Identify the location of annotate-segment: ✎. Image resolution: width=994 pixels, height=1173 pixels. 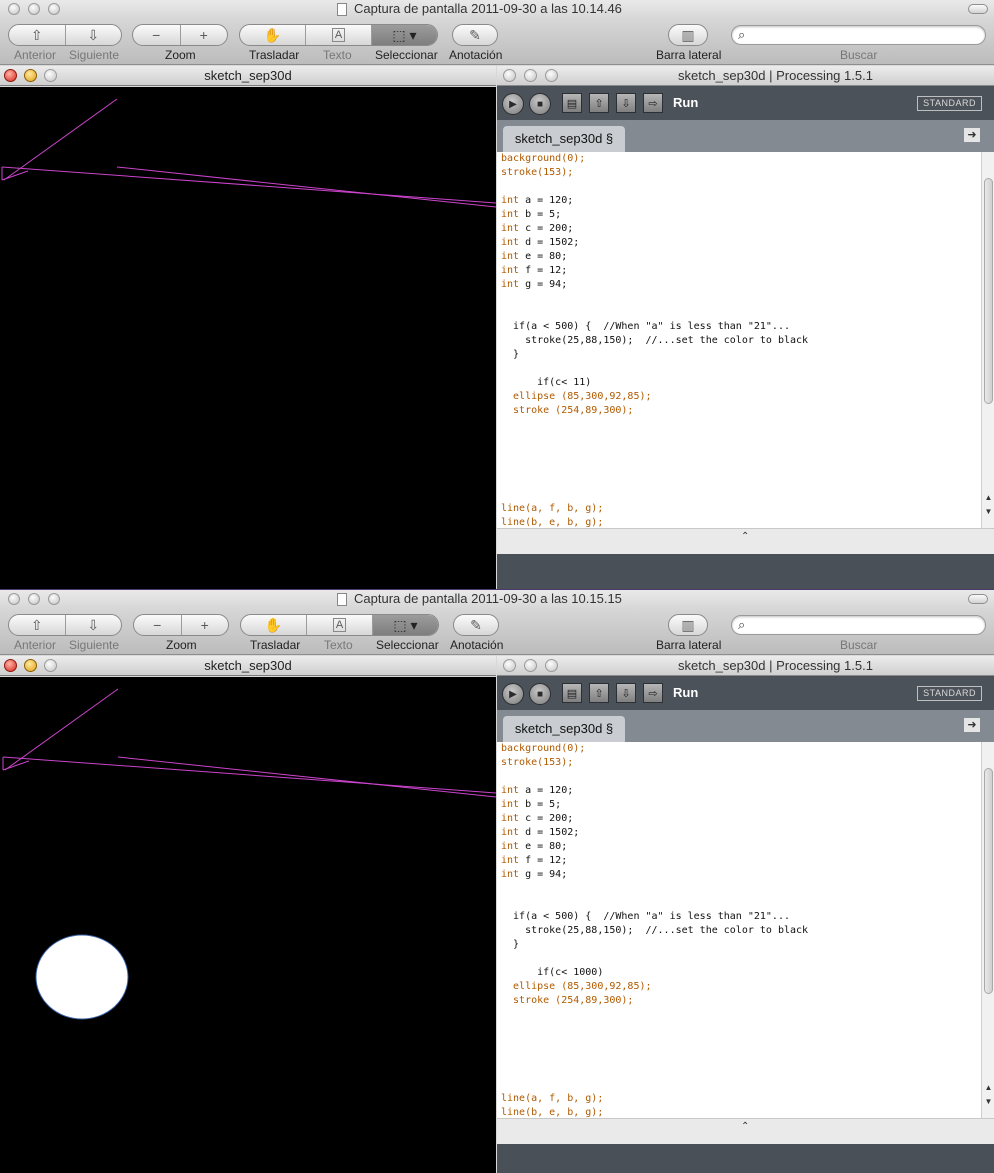
(476, 625).